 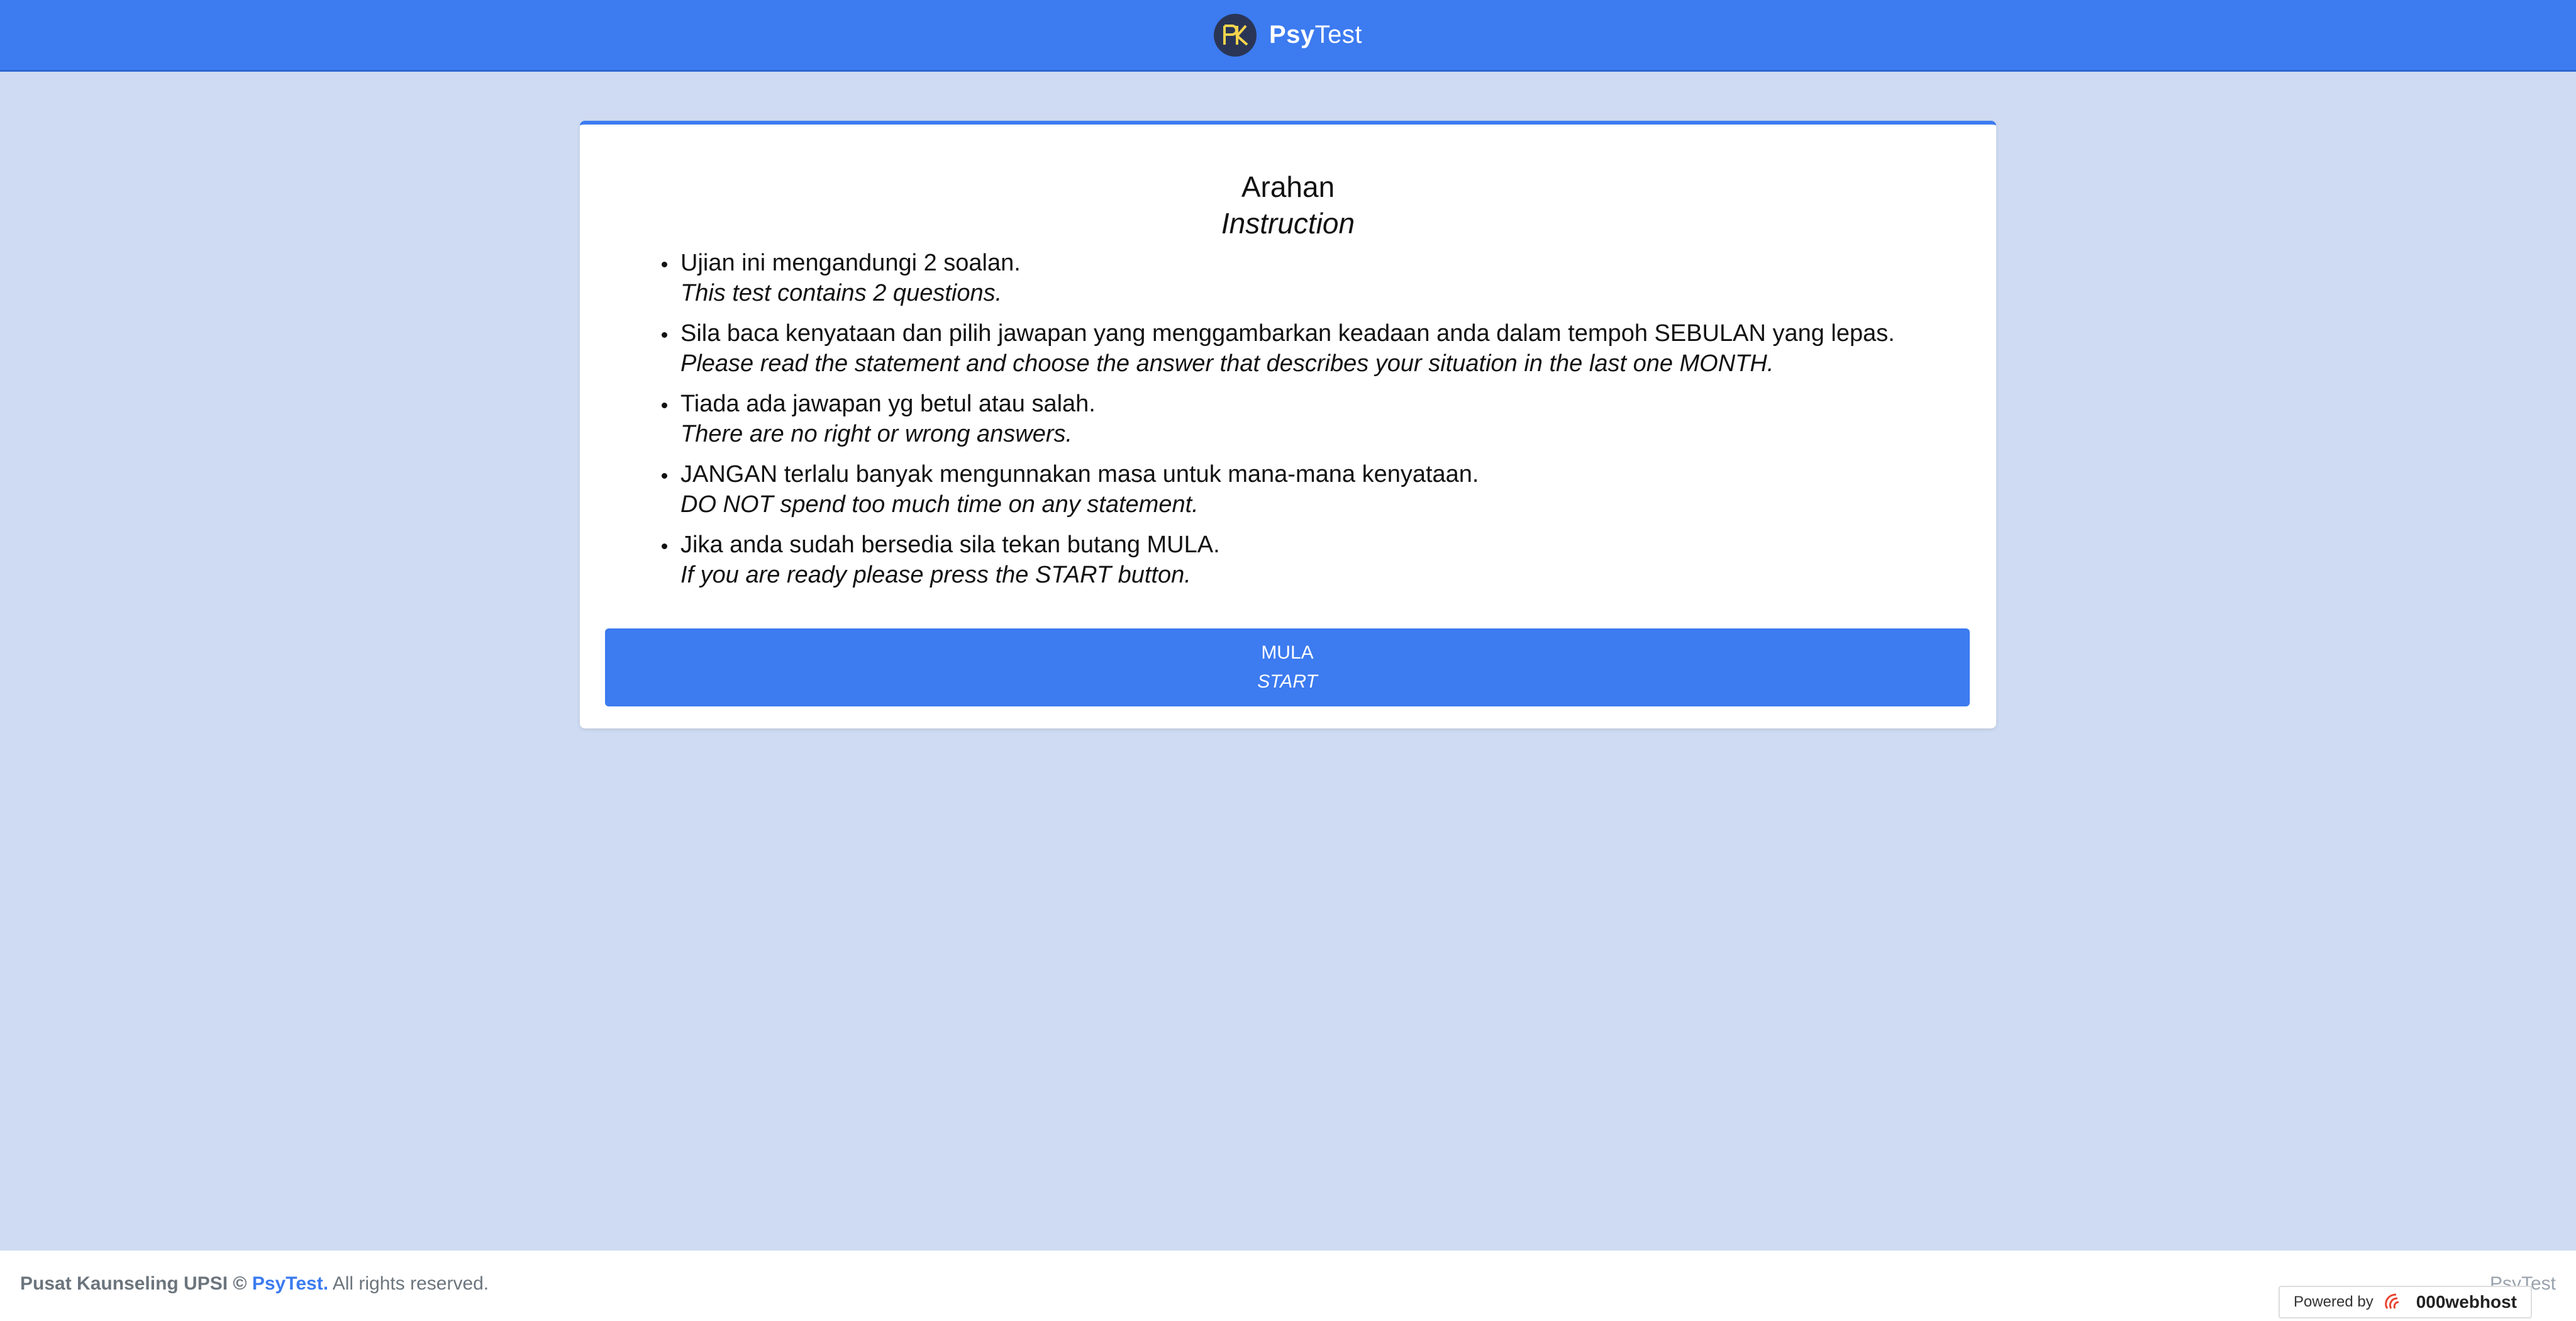 I want to click on brand-light: Test, so click(x=1338, y=35).